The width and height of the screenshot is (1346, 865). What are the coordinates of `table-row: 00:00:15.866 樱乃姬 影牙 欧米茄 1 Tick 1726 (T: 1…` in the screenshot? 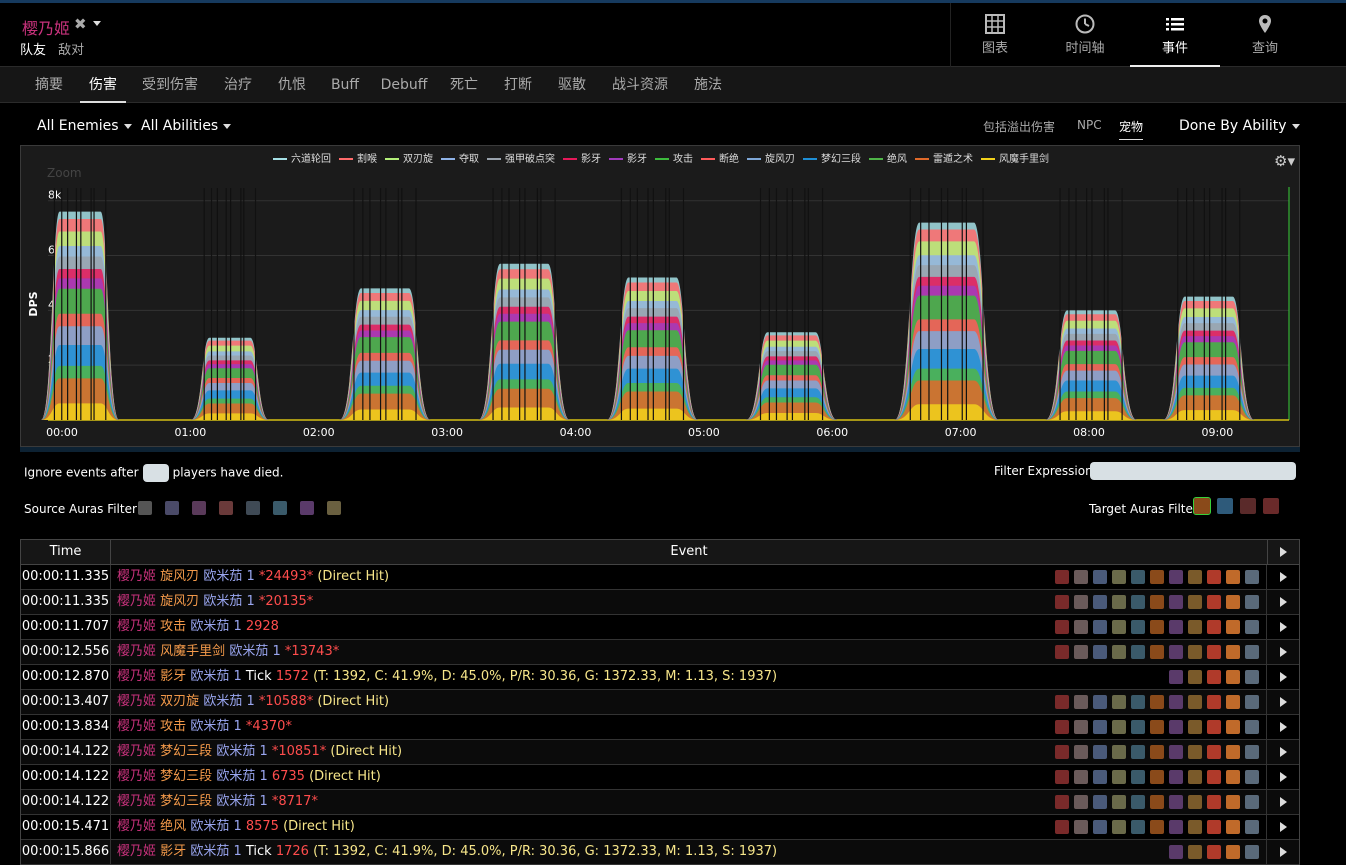 It's located at (660, 852).